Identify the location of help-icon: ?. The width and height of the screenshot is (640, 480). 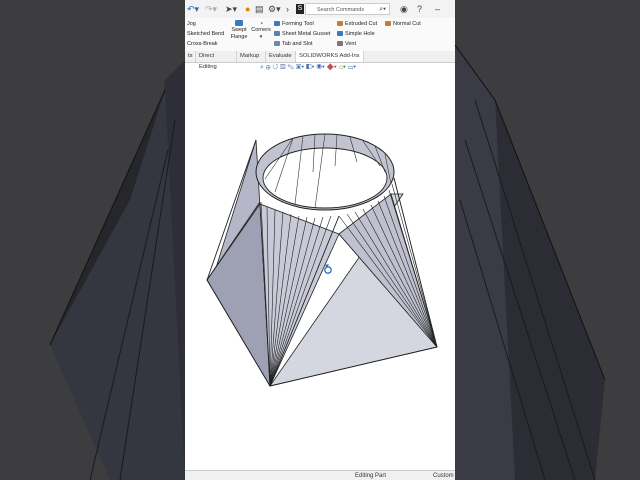
(419, 9).